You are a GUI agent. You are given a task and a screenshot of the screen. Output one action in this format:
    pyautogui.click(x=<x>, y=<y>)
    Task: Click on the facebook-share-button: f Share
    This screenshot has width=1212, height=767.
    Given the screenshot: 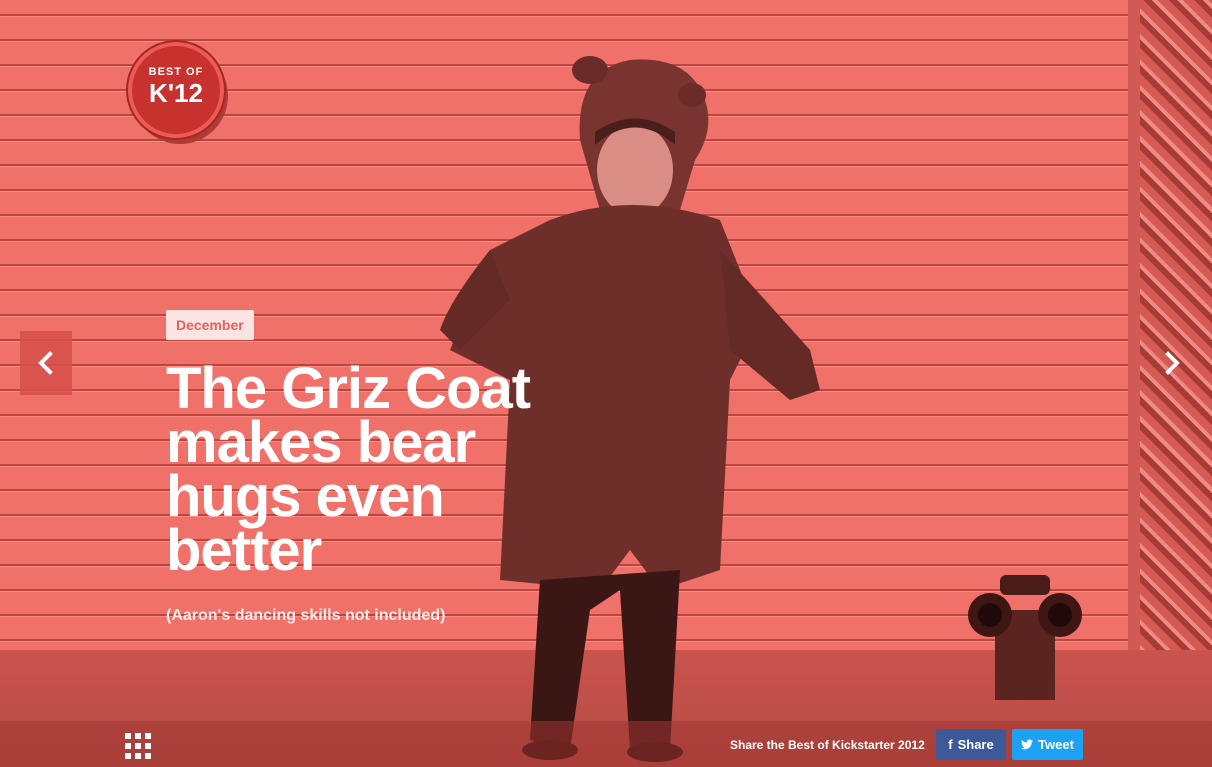 What is the action you would take?
    pyautogui.click(x=971, y=744)
    